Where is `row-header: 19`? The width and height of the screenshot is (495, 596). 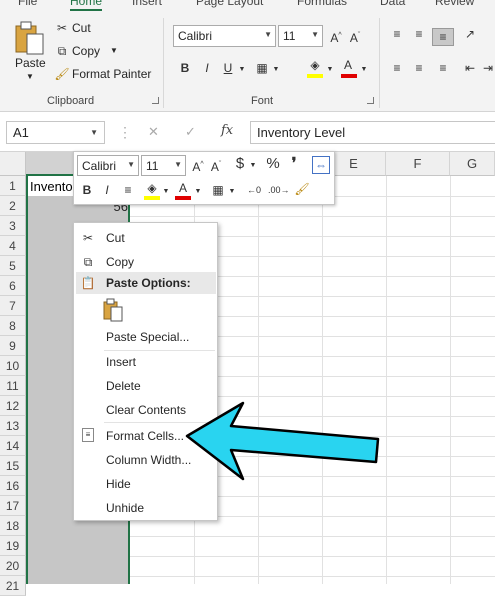
row-header: 19 is located at coordinates (13, 546).